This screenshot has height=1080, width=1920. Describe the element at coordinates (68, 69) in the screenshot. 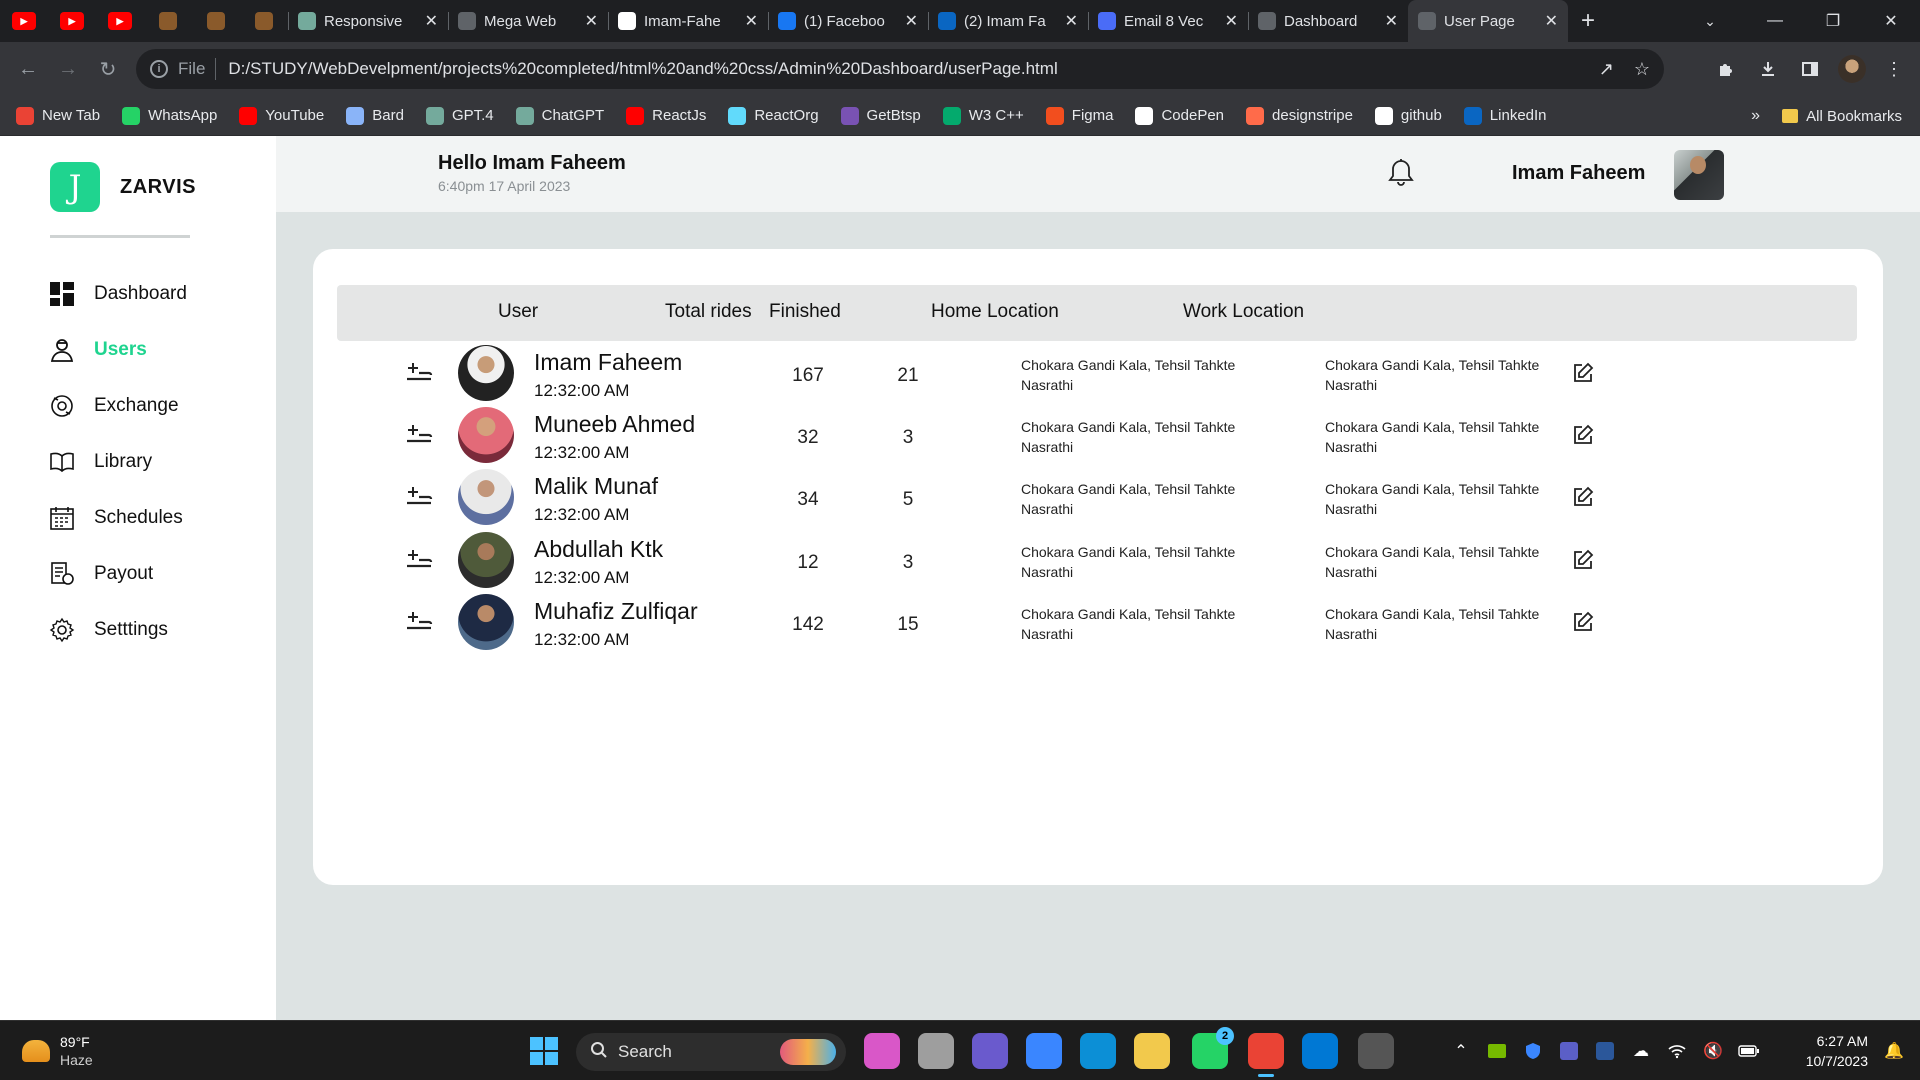

I see `forward-arrow-icon: →` at that location.